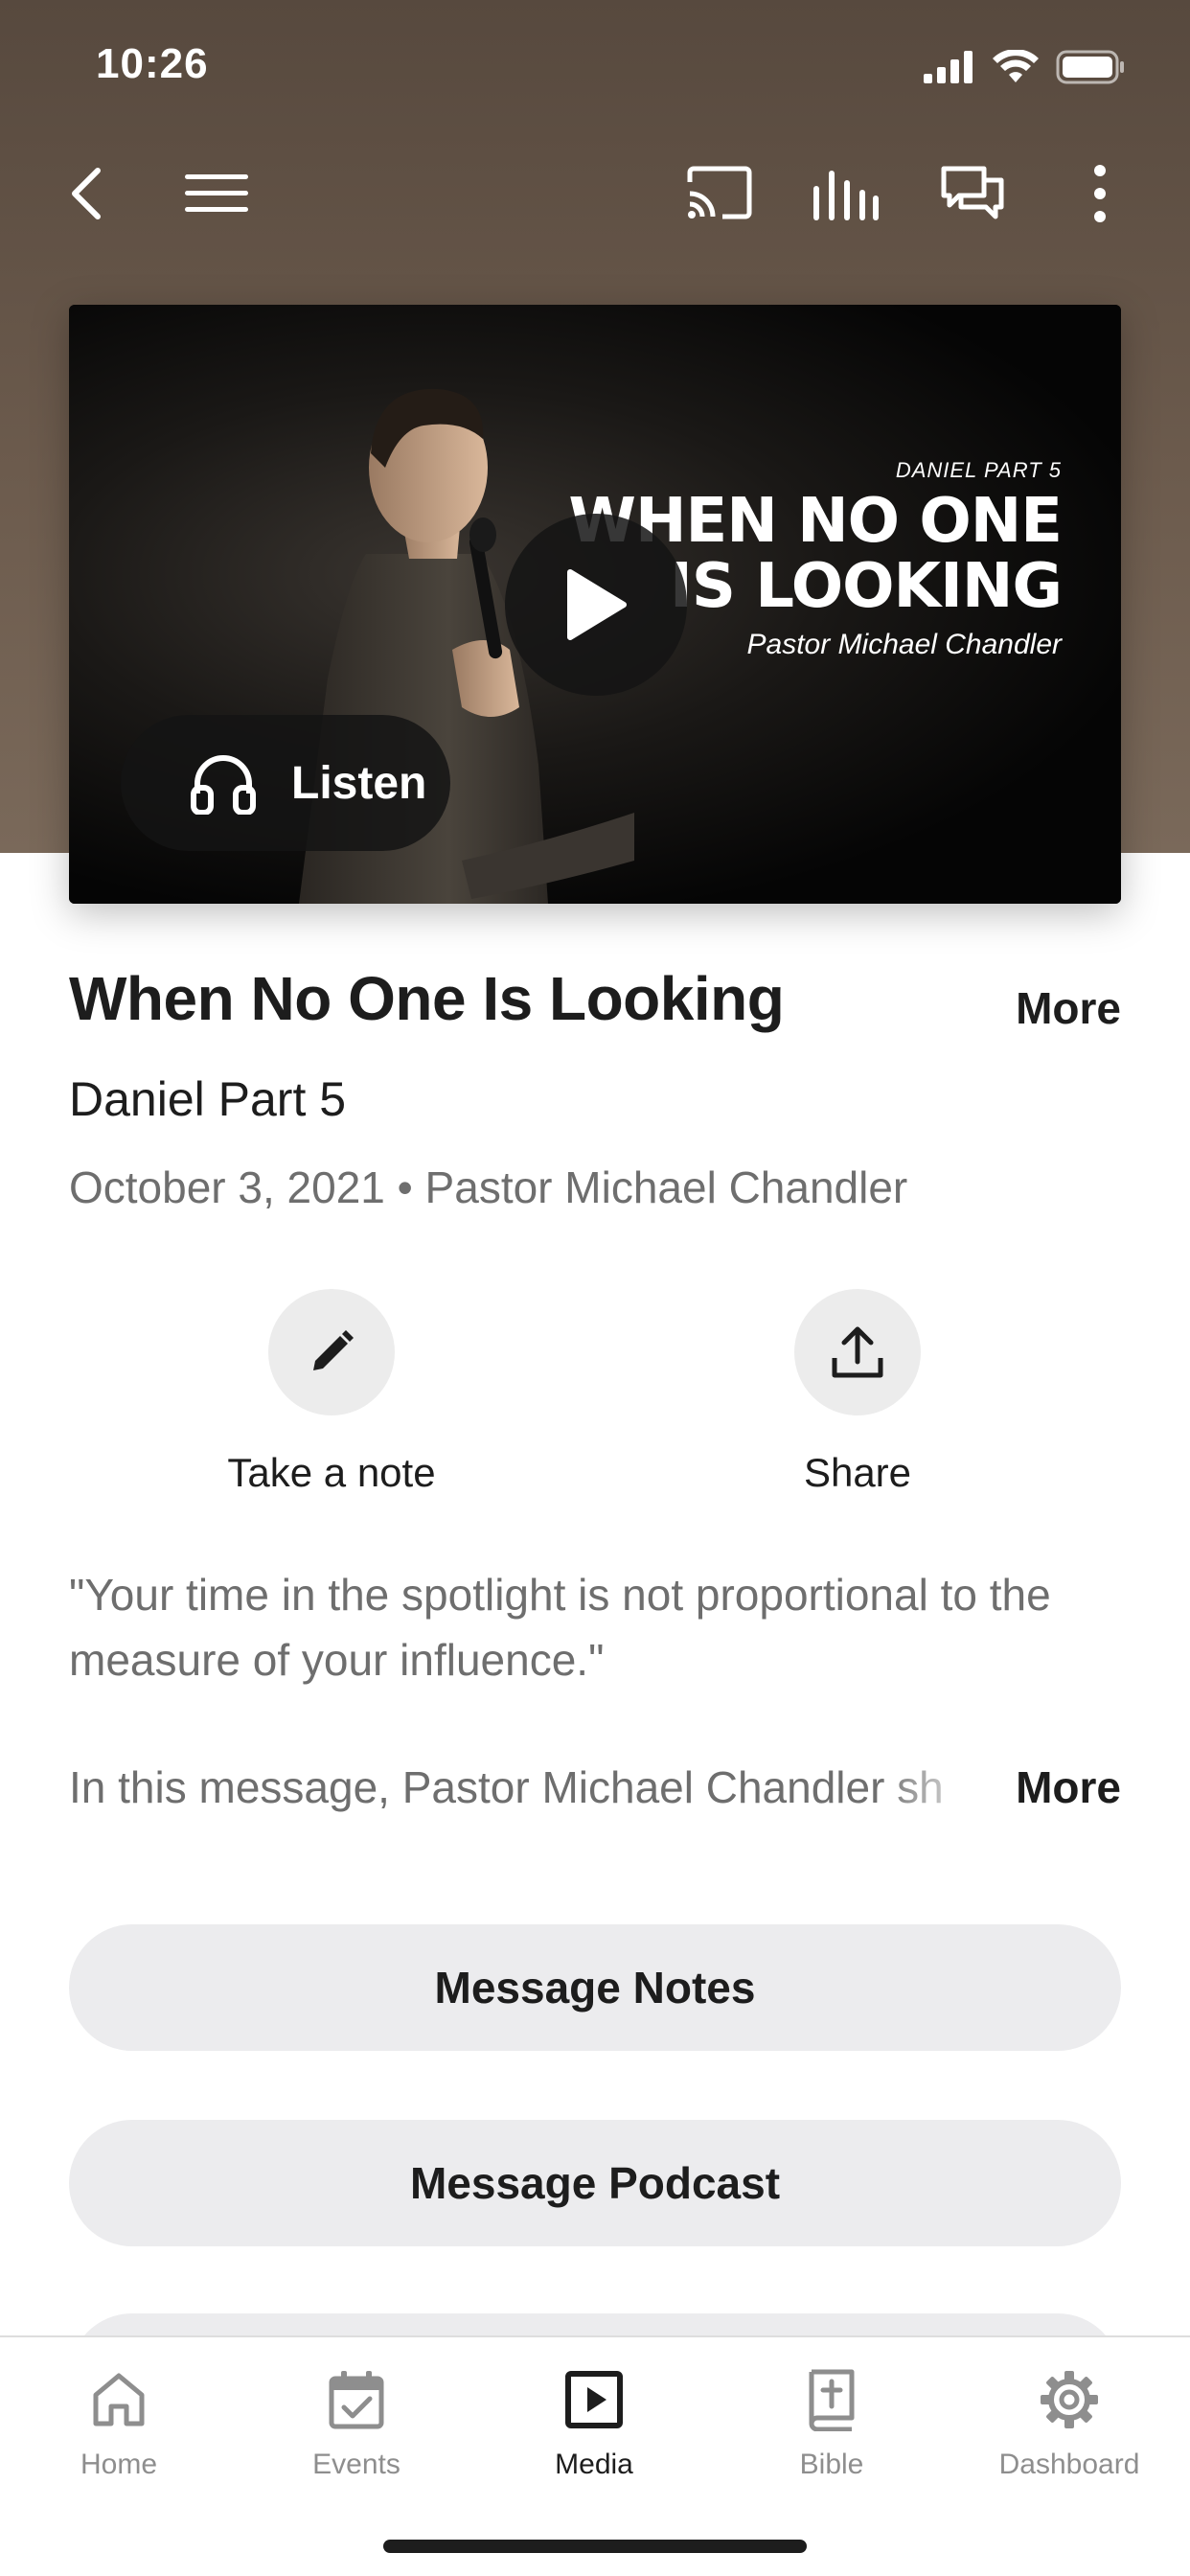 This screenshot has height=2576, width=1190. What do you see at coordinates (595, 2183) in the screenshot?
I see `message-podcast-button: Message Podcast` at bounding box center [595, 2183].